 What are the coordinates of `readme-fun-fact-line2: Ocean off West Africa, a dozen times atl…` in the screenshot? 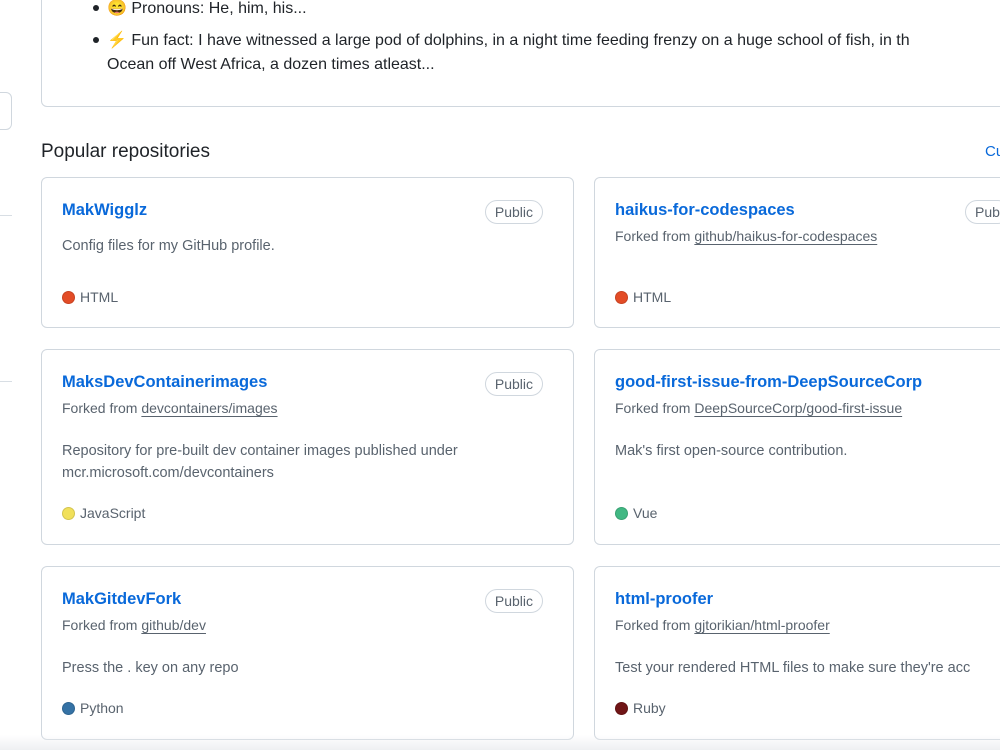 It's located at (271, 64).